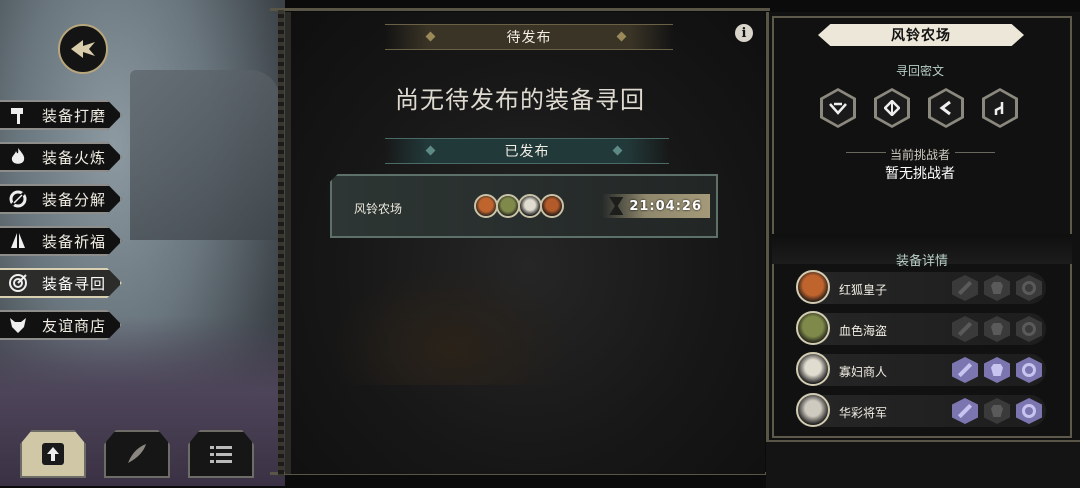  Describe the element at coordinates (18, 325) in the screenshot. I see `fox-head-icon` at that location.